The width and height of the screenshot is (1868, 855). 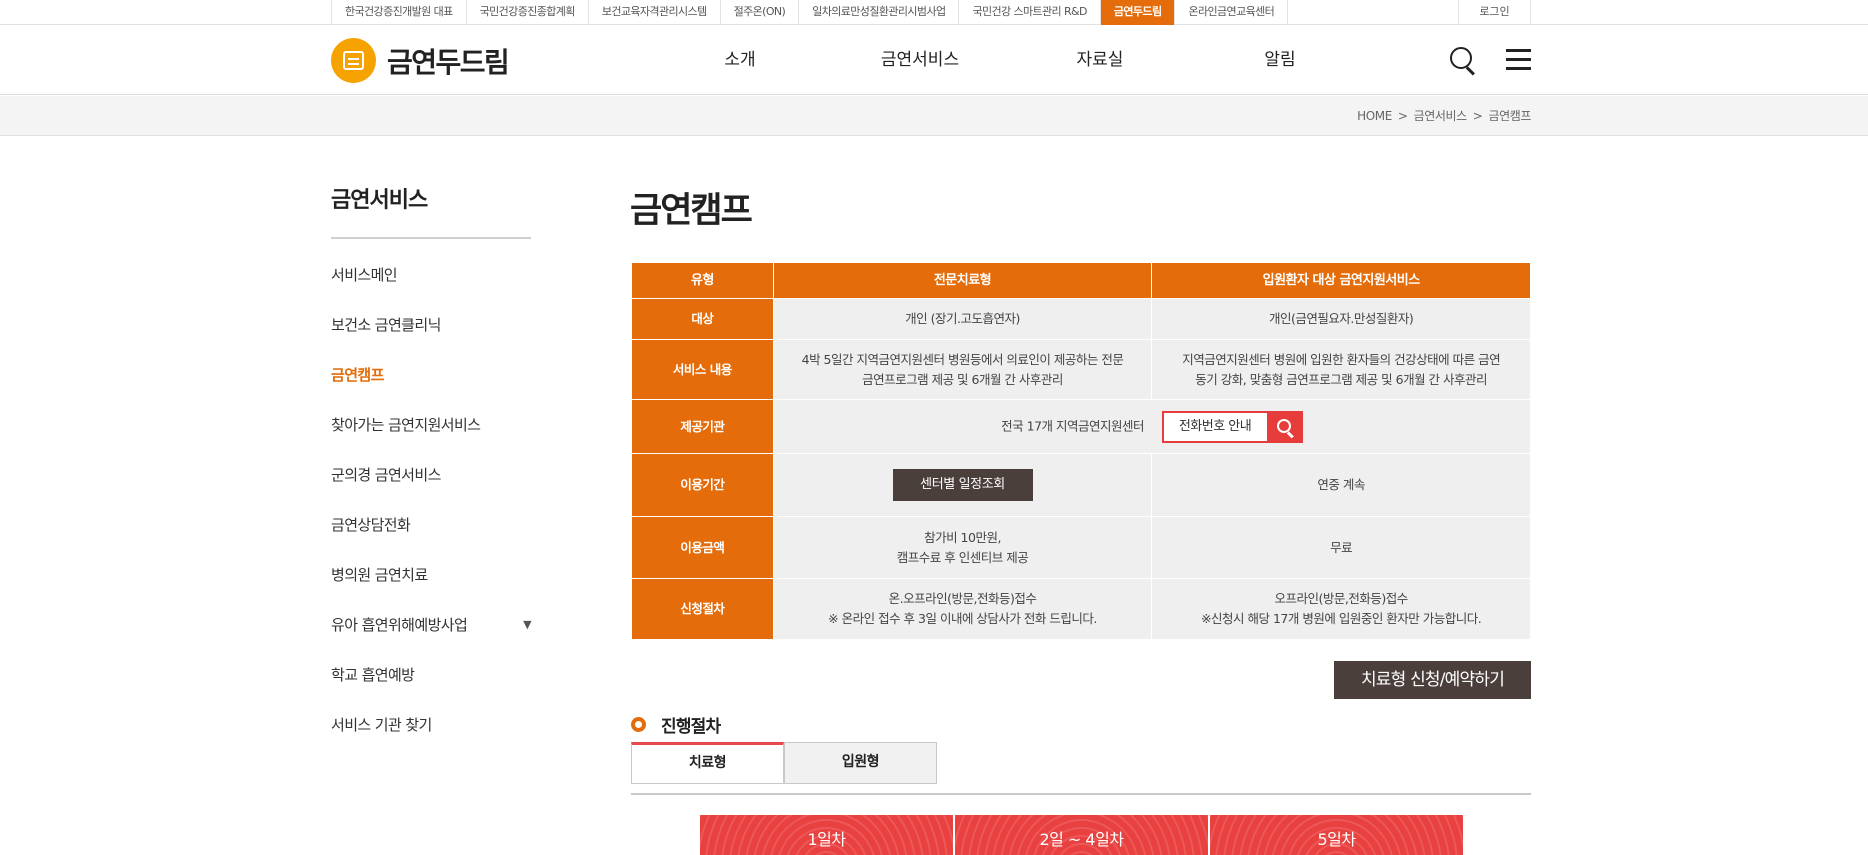 I want to click on sidebar-item-visiting: 찾아가는 금연지원서비스, so click(x=431, y=430).